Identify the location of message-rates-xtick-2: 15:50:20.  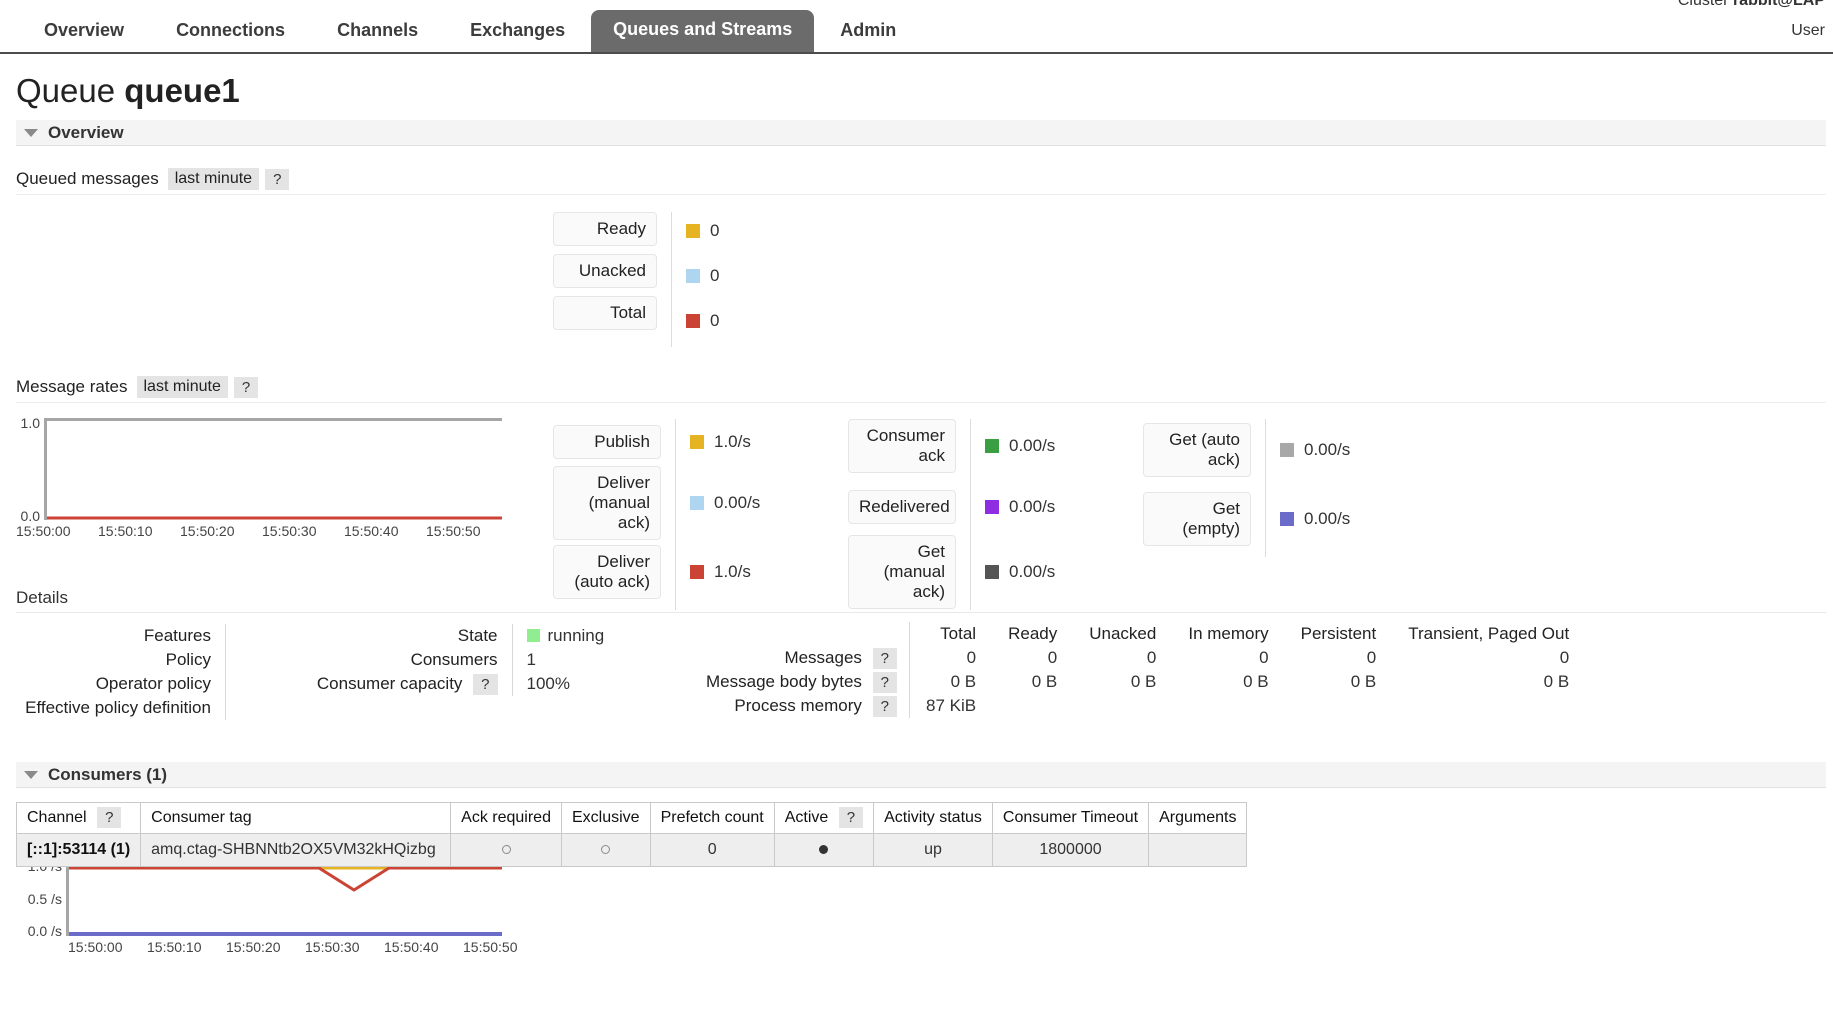
(253, 947).